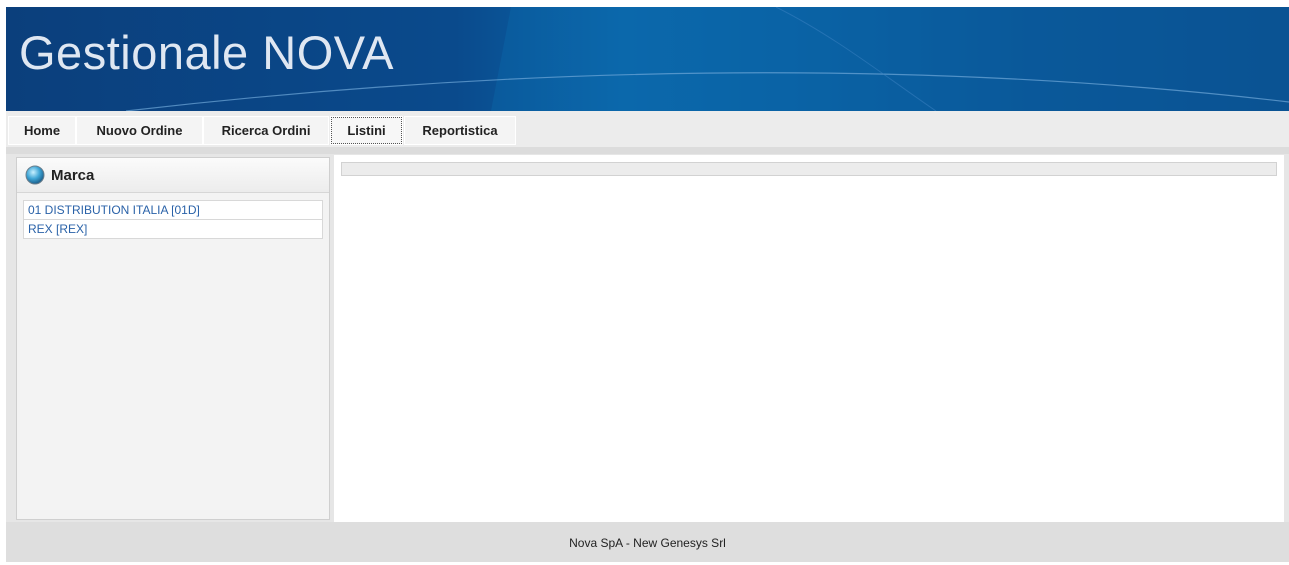 The width and height of the screenshot is (1289, 565). Describe the element at coordinates (173, 175) in the screenshot. I see `brand-panel-header: Marca` at that location.